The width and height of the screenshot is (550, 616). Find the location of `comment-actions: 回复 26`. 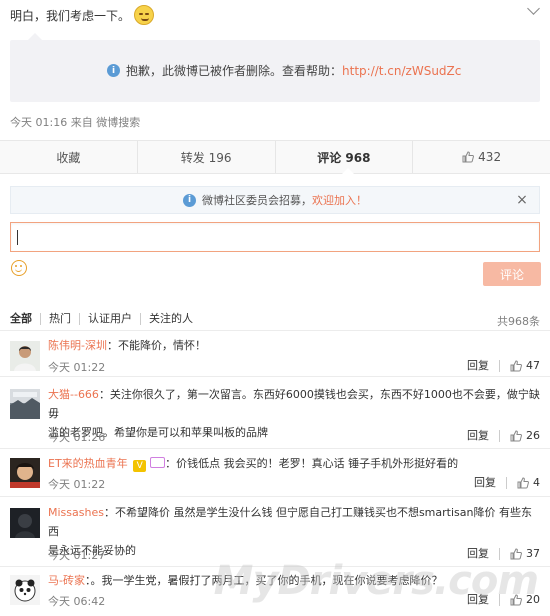

comment-actions: 回复 26 is located at coordinates (503, 435).